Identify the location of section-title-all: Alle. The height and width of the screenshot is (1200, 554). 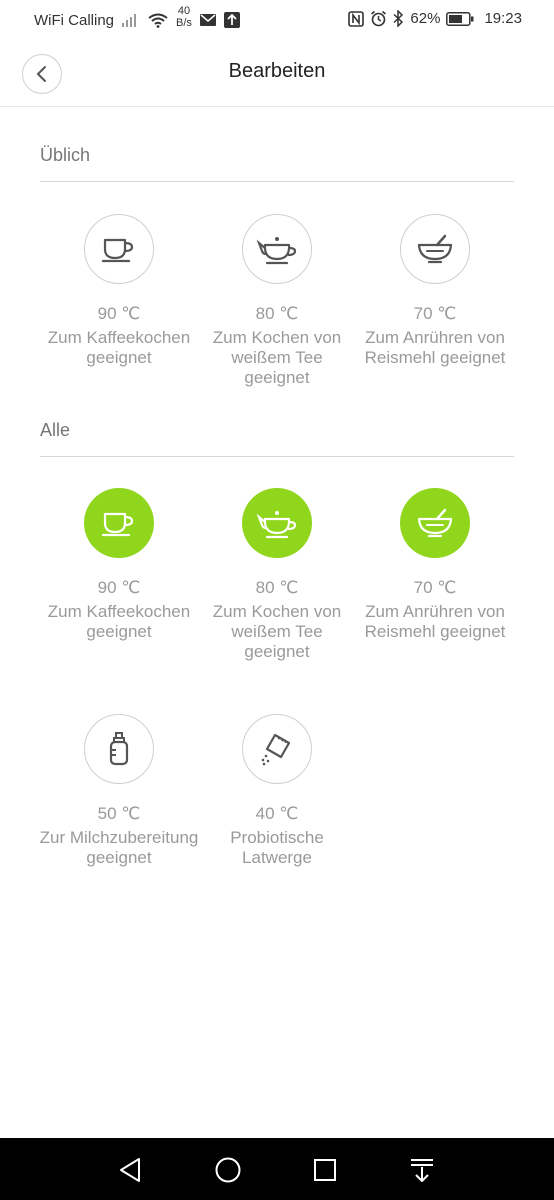
(55, 430).